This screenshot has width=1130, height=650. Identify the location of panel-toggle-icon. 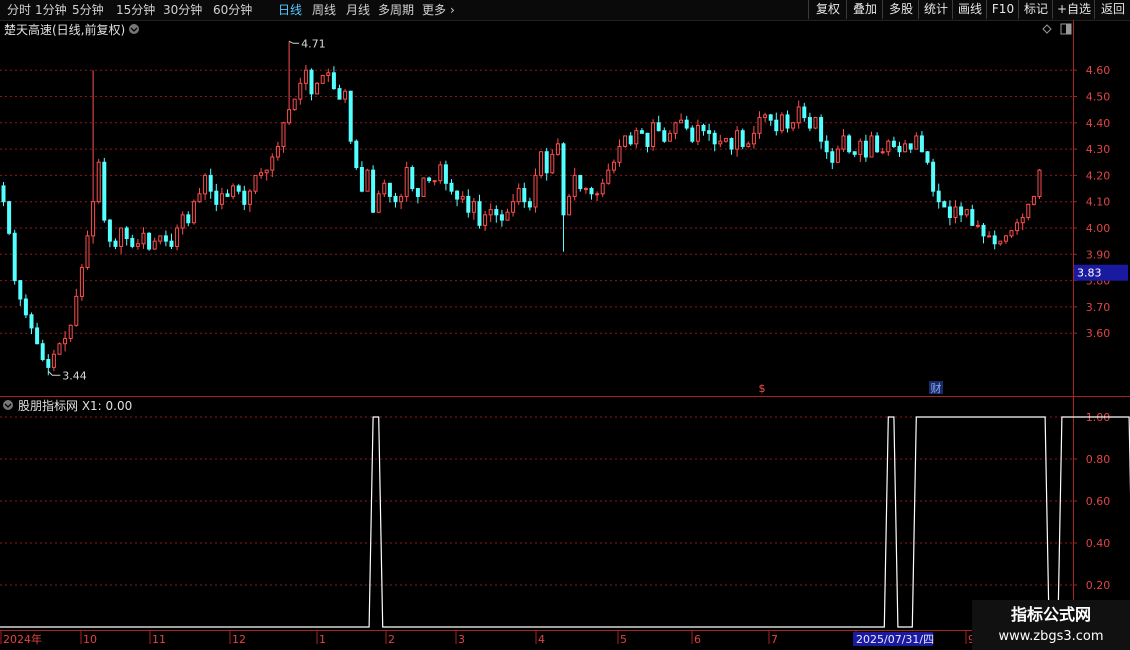
(1066, 29).